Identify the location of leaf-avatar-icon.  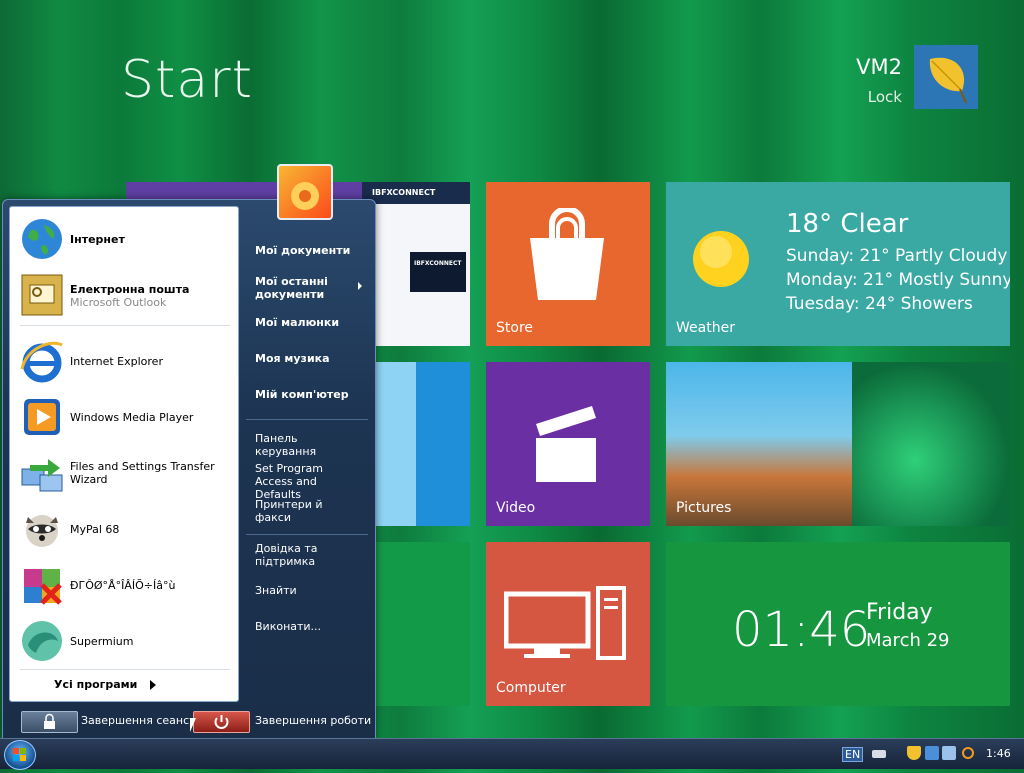
(946, 77).